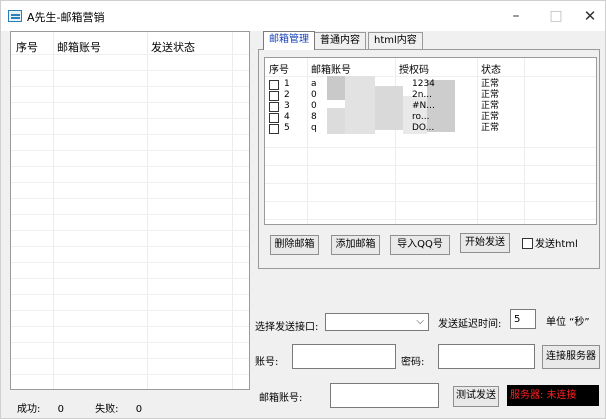 This screenshot has height=419, width=606. What do you see at coordinates (287, 117) in the screenshot?
I see `row-index: 4` at bounding box center [287, 117].